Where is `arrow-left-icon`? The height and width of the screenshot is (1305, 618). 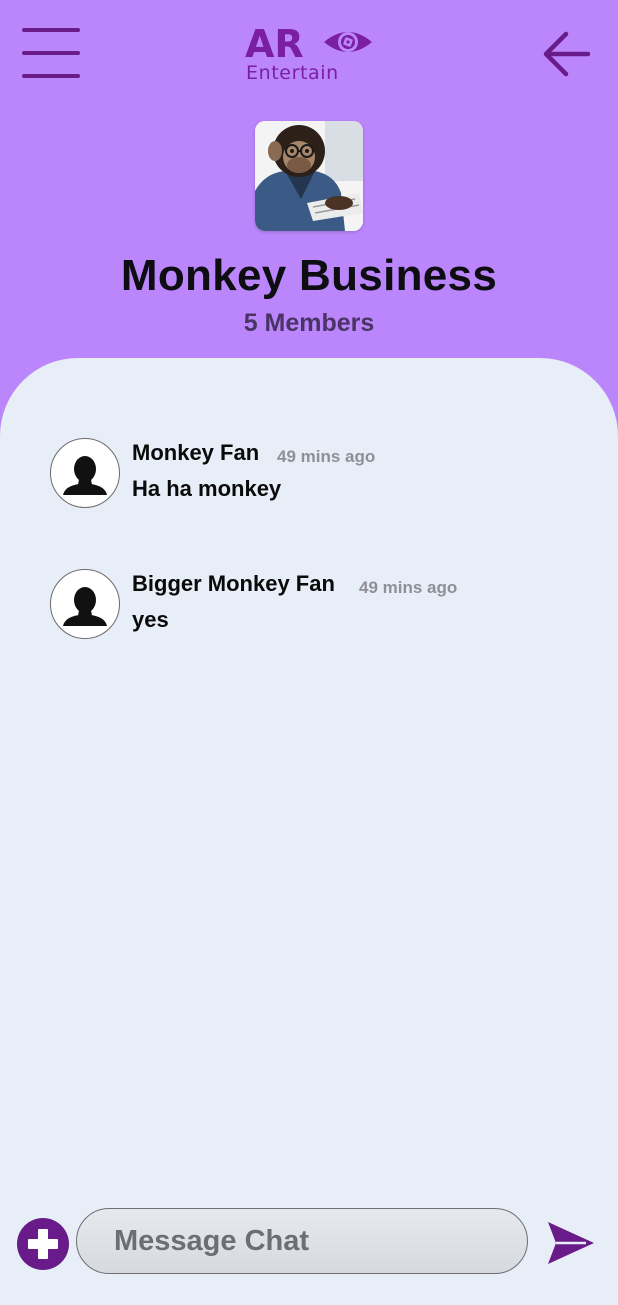 arrow-left-icon is located at coordinates (567, 54).